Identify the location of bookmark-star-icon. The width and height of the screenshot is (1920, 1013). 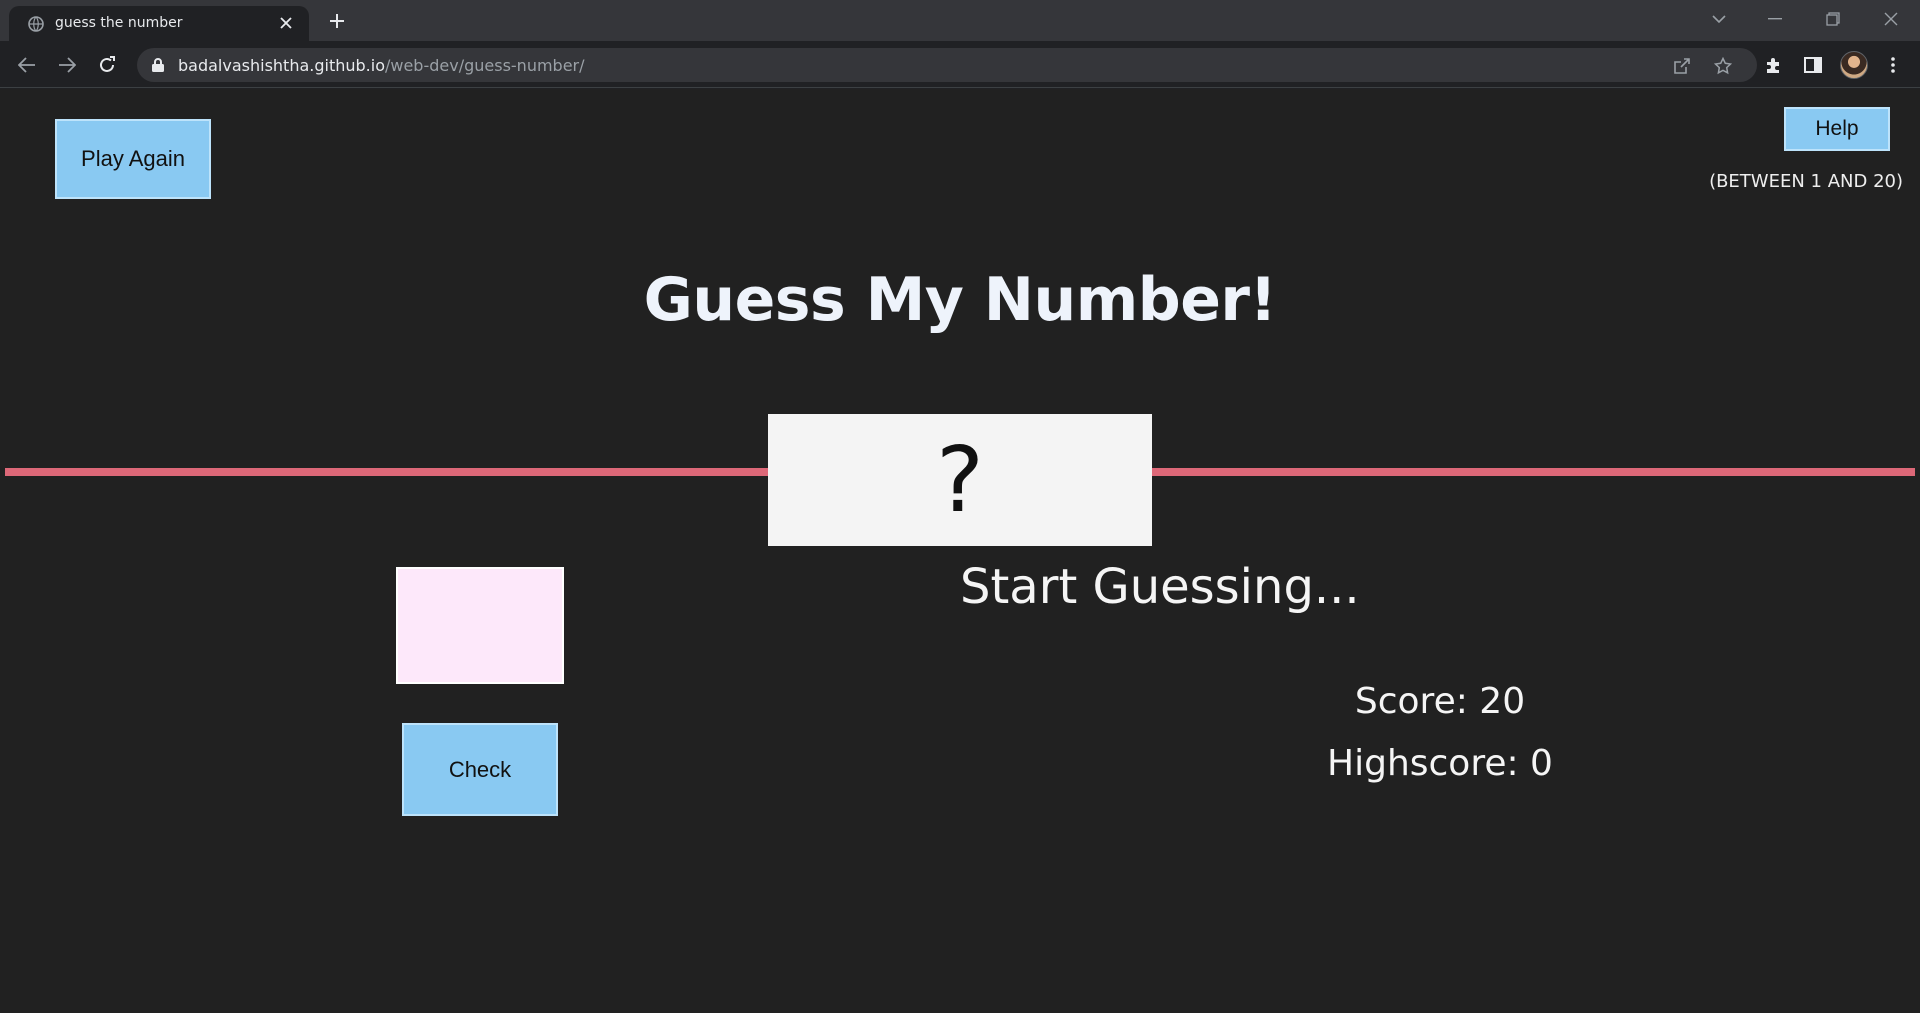
(1723, 66).